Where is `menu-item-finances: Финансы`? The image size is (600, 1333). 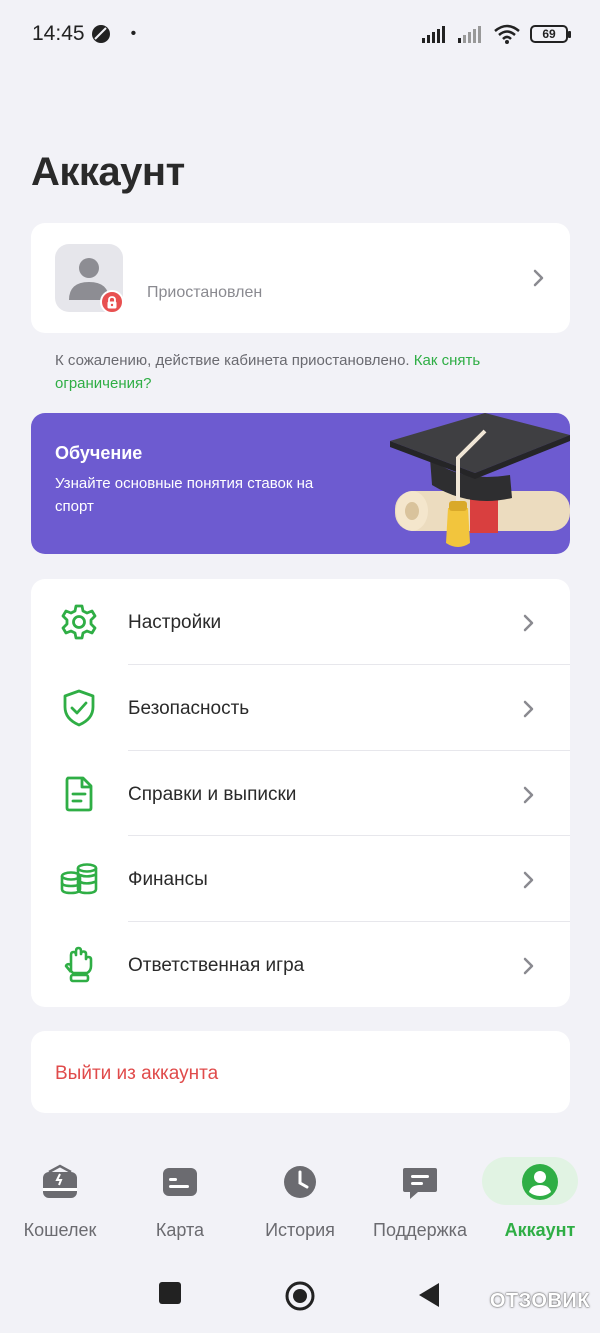
menu-item-finances: Финансы is located at coordinates (300, 878).